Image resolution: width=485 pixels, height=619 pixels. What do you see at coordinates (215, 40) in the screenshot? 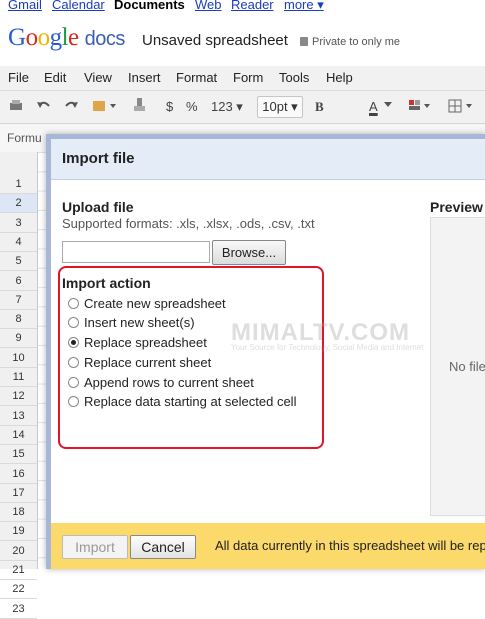
I see `document-title: Unsaved spreadsheet` at bounding box center [215, 40].